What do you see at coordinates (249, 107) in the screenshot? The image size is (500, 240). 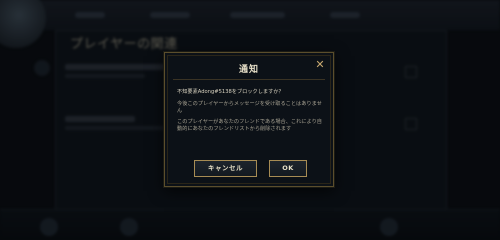 I see `dialog-message-line: 今後このプレイヤーからメッセージを受け取ることはありません` at bounding box center [249, 107].